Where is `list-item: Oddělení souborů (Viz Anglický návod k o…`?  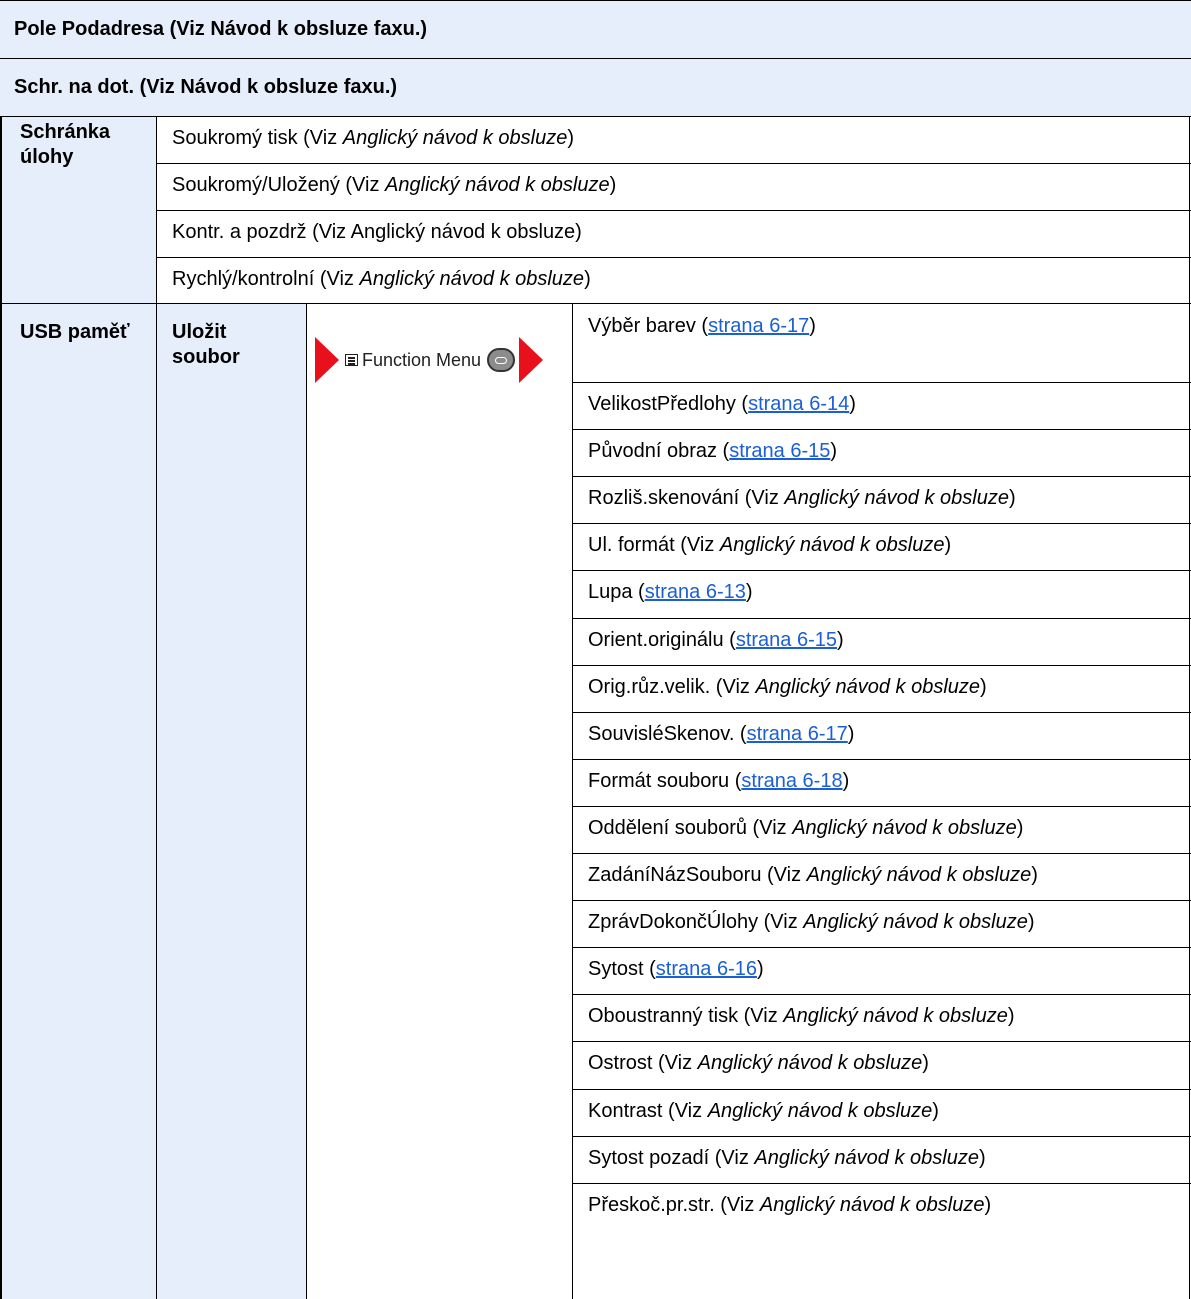 list-item: Oddělení souborů (Viz Anglický návod k o… is located at coordinates (805, 828).